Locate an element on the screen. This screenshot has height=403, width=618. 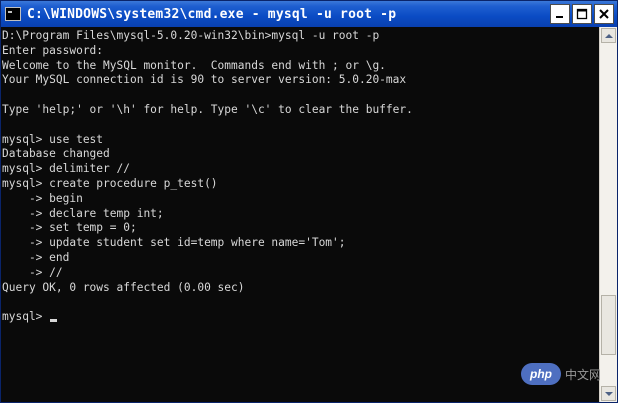
console-line: Query OK, 0 rows affected (0.00 sec) is located at coordinates (123, 287).